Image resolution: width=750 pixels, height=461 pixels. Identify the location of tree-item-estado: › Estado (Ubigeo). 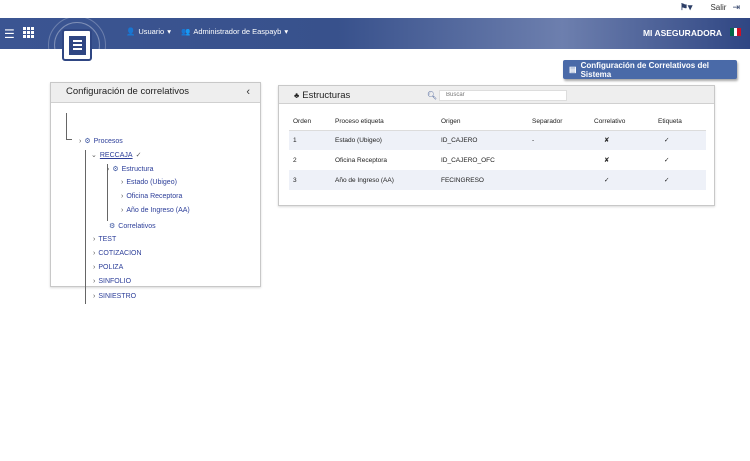
(149, 182).